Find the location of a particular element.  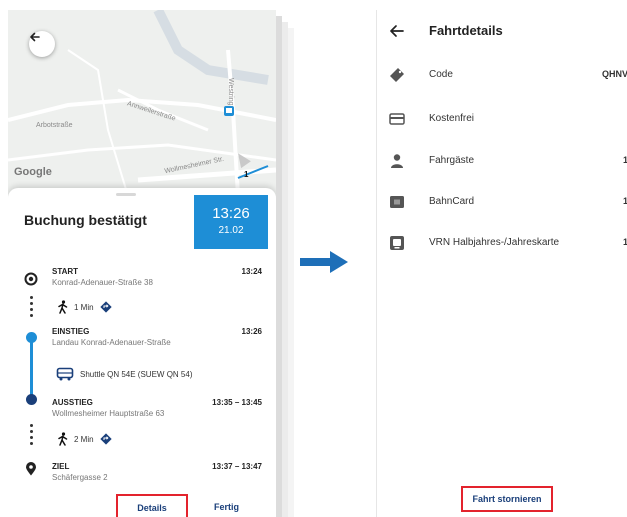

boarding-dot-icon is located at coordinates (31, 337).